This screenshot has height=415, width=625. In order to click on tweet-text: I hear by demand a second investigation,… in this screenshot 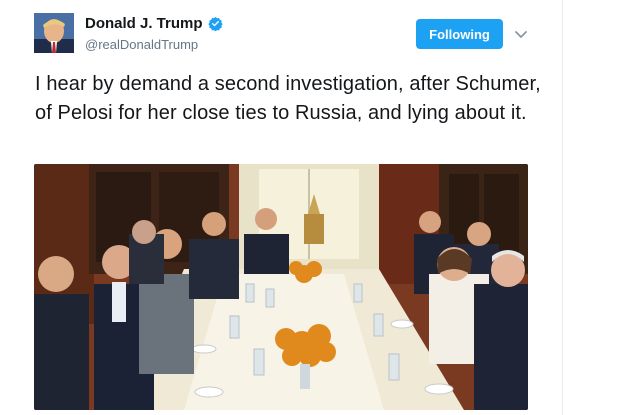, I will do `click(288, 98)`.